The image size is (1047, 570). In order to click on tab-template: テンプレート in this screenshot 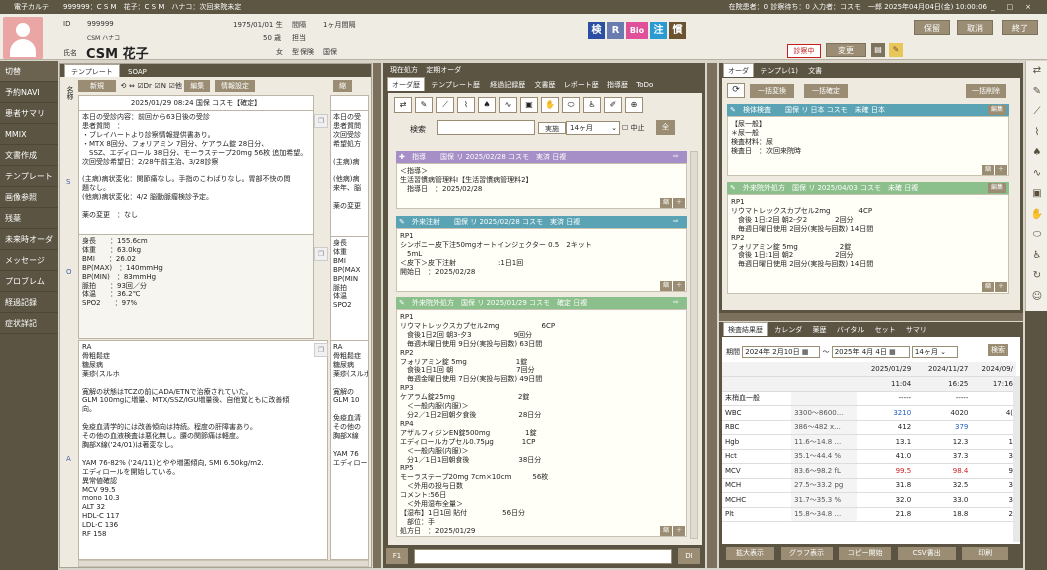, I will do `click(92, 71)`.